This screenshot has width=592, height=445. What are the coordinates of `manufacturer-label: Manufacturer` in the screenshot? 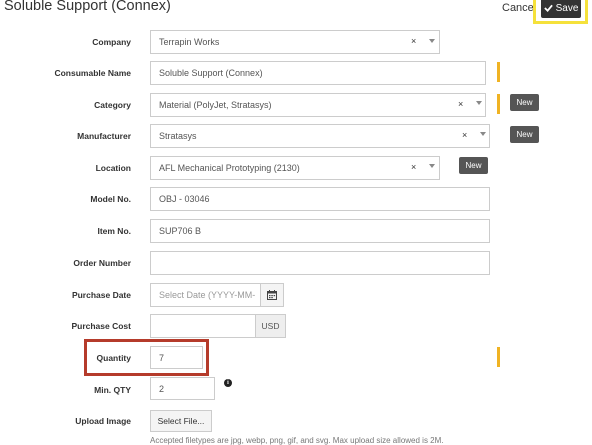 It's located at (104, 136).